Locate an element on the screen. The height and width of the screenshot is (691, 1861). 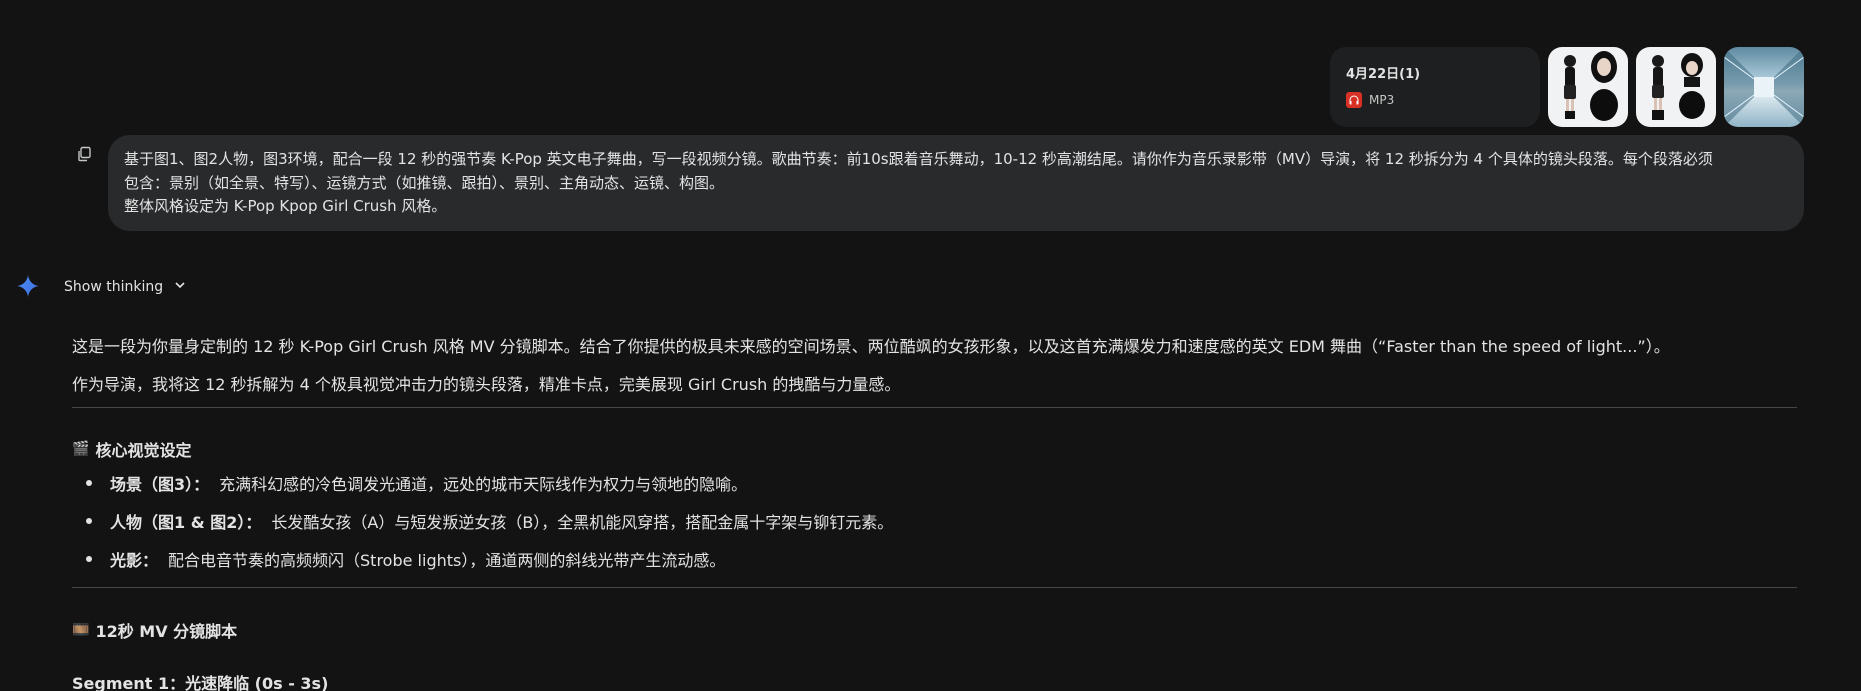
copy-icon is located at coordinates (84, 154).